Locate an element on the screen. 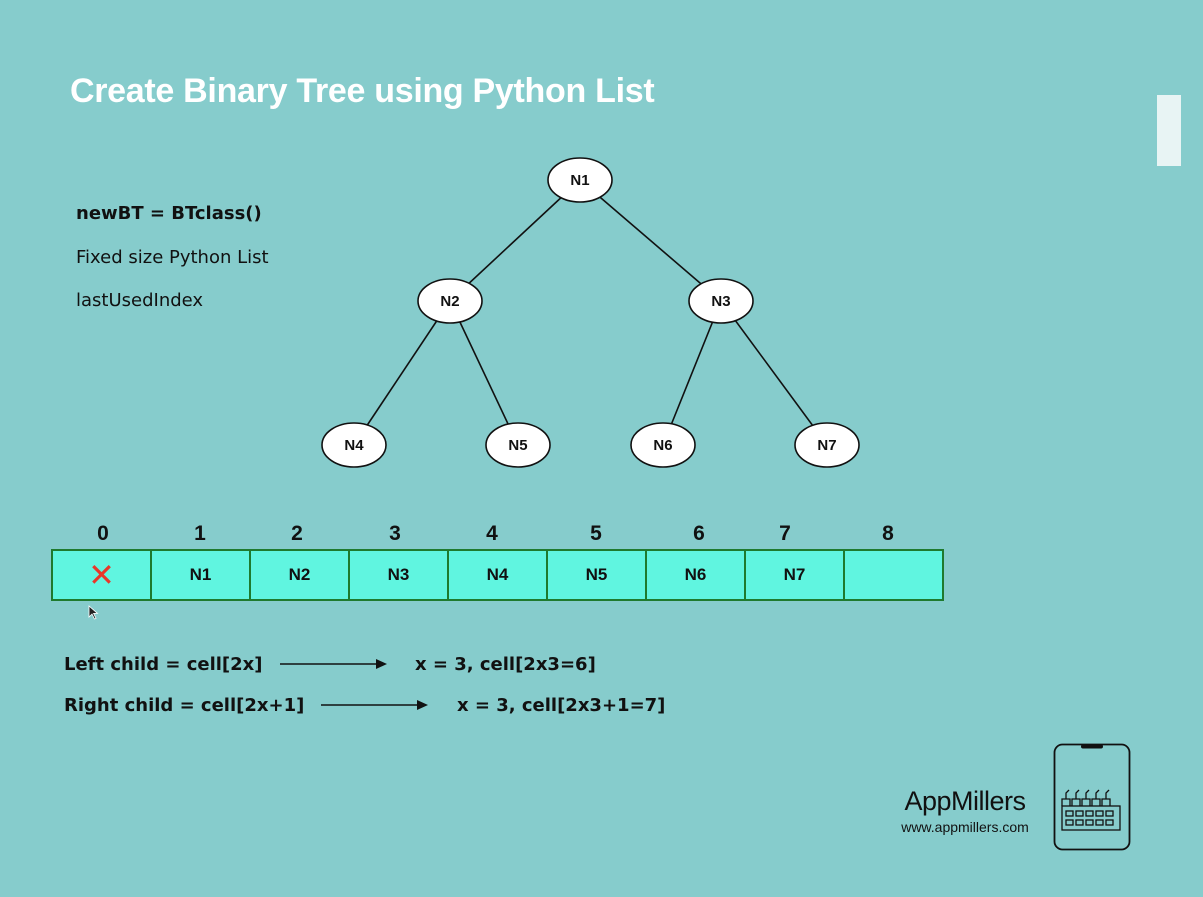 The image size is (1203, 897). index-label-4: 4 is located at coordinates (492, 533).